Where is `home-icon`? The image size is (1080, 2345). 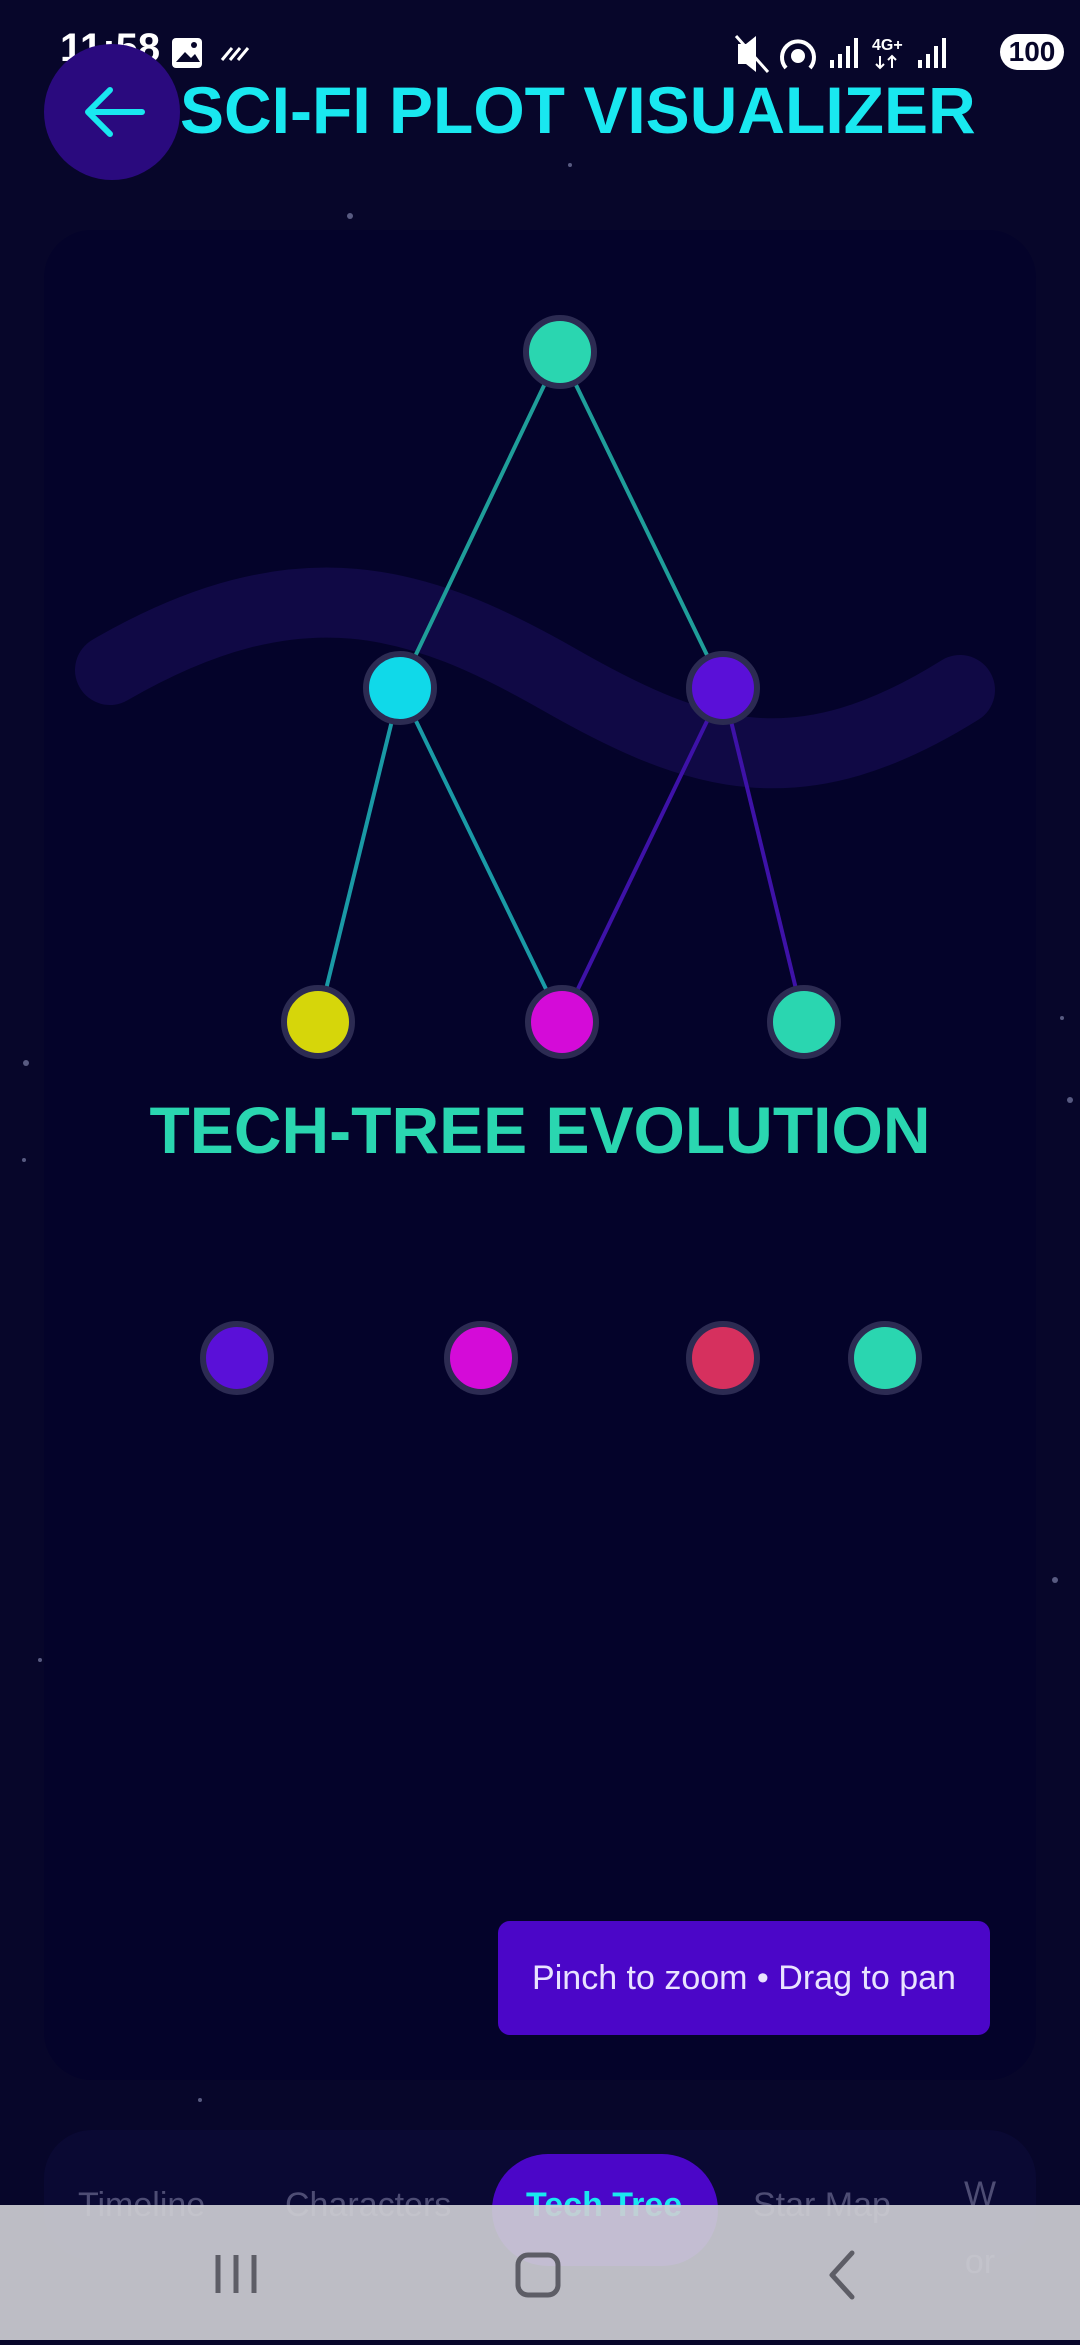
home-icon is located at coordinates (538, 2275).